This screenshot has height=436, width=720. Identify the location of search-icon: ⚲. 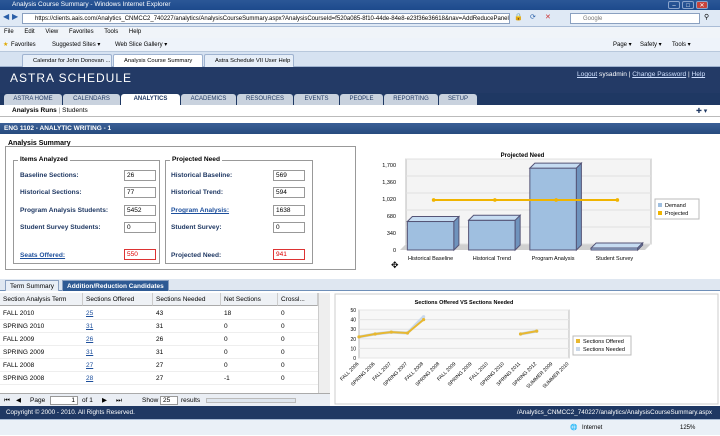
(706, 17).